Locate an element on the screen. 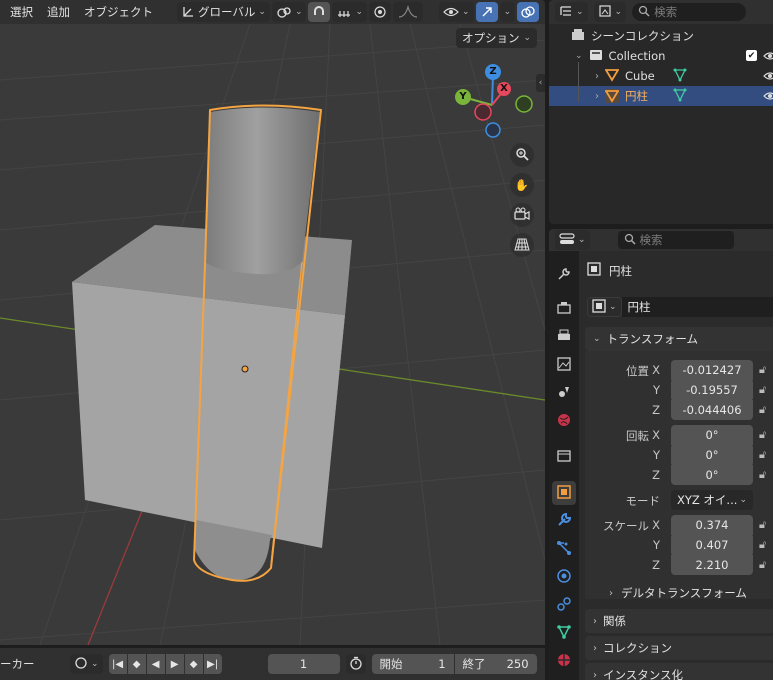  outliner-icon is located at coordinates (566, 12).